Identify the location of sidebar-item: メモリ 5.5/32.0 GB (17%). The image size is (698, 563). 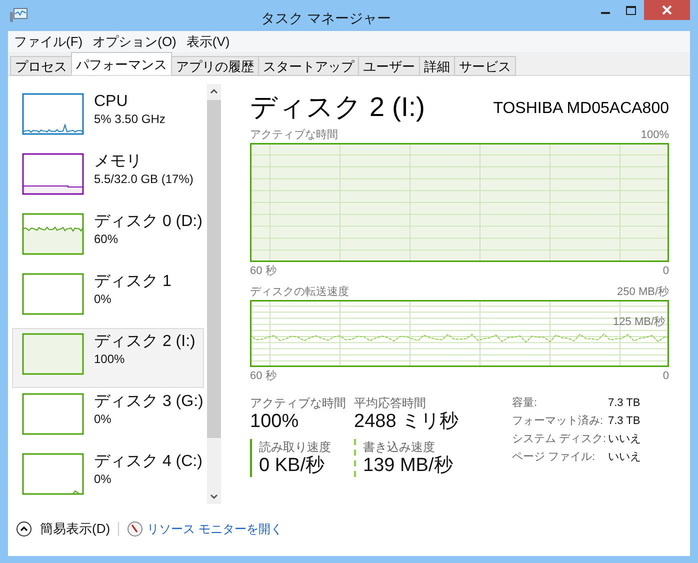
(108, 178).